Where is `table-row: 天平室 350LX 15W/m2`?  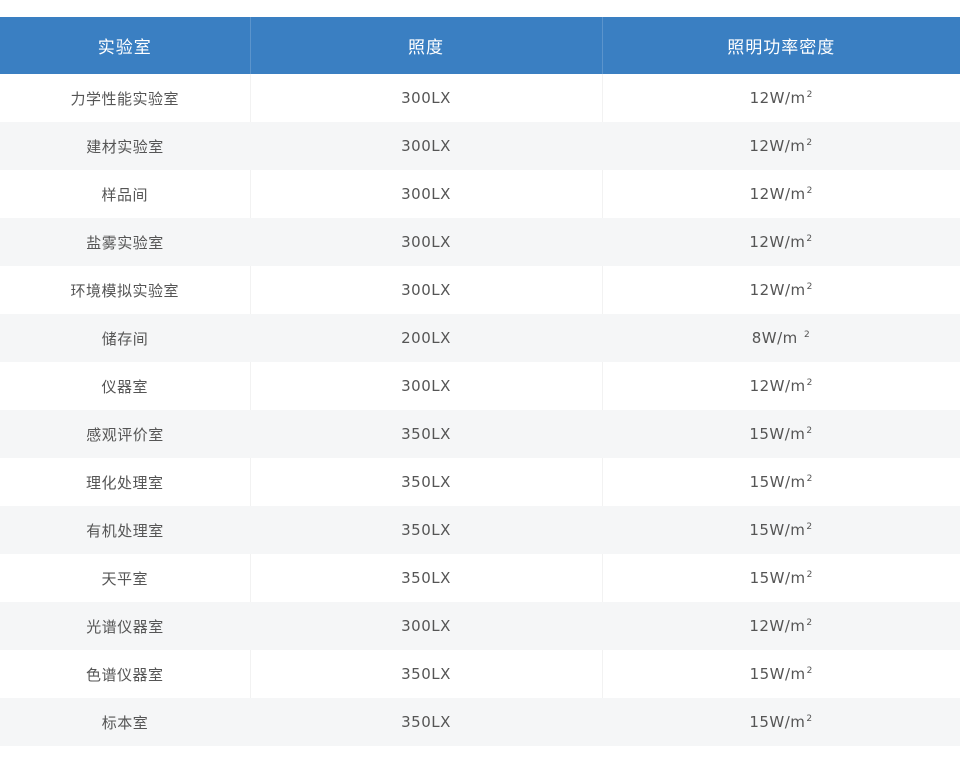
table-row: 天平室 350LX 15W/m2 is located at coordinates (480, 578).